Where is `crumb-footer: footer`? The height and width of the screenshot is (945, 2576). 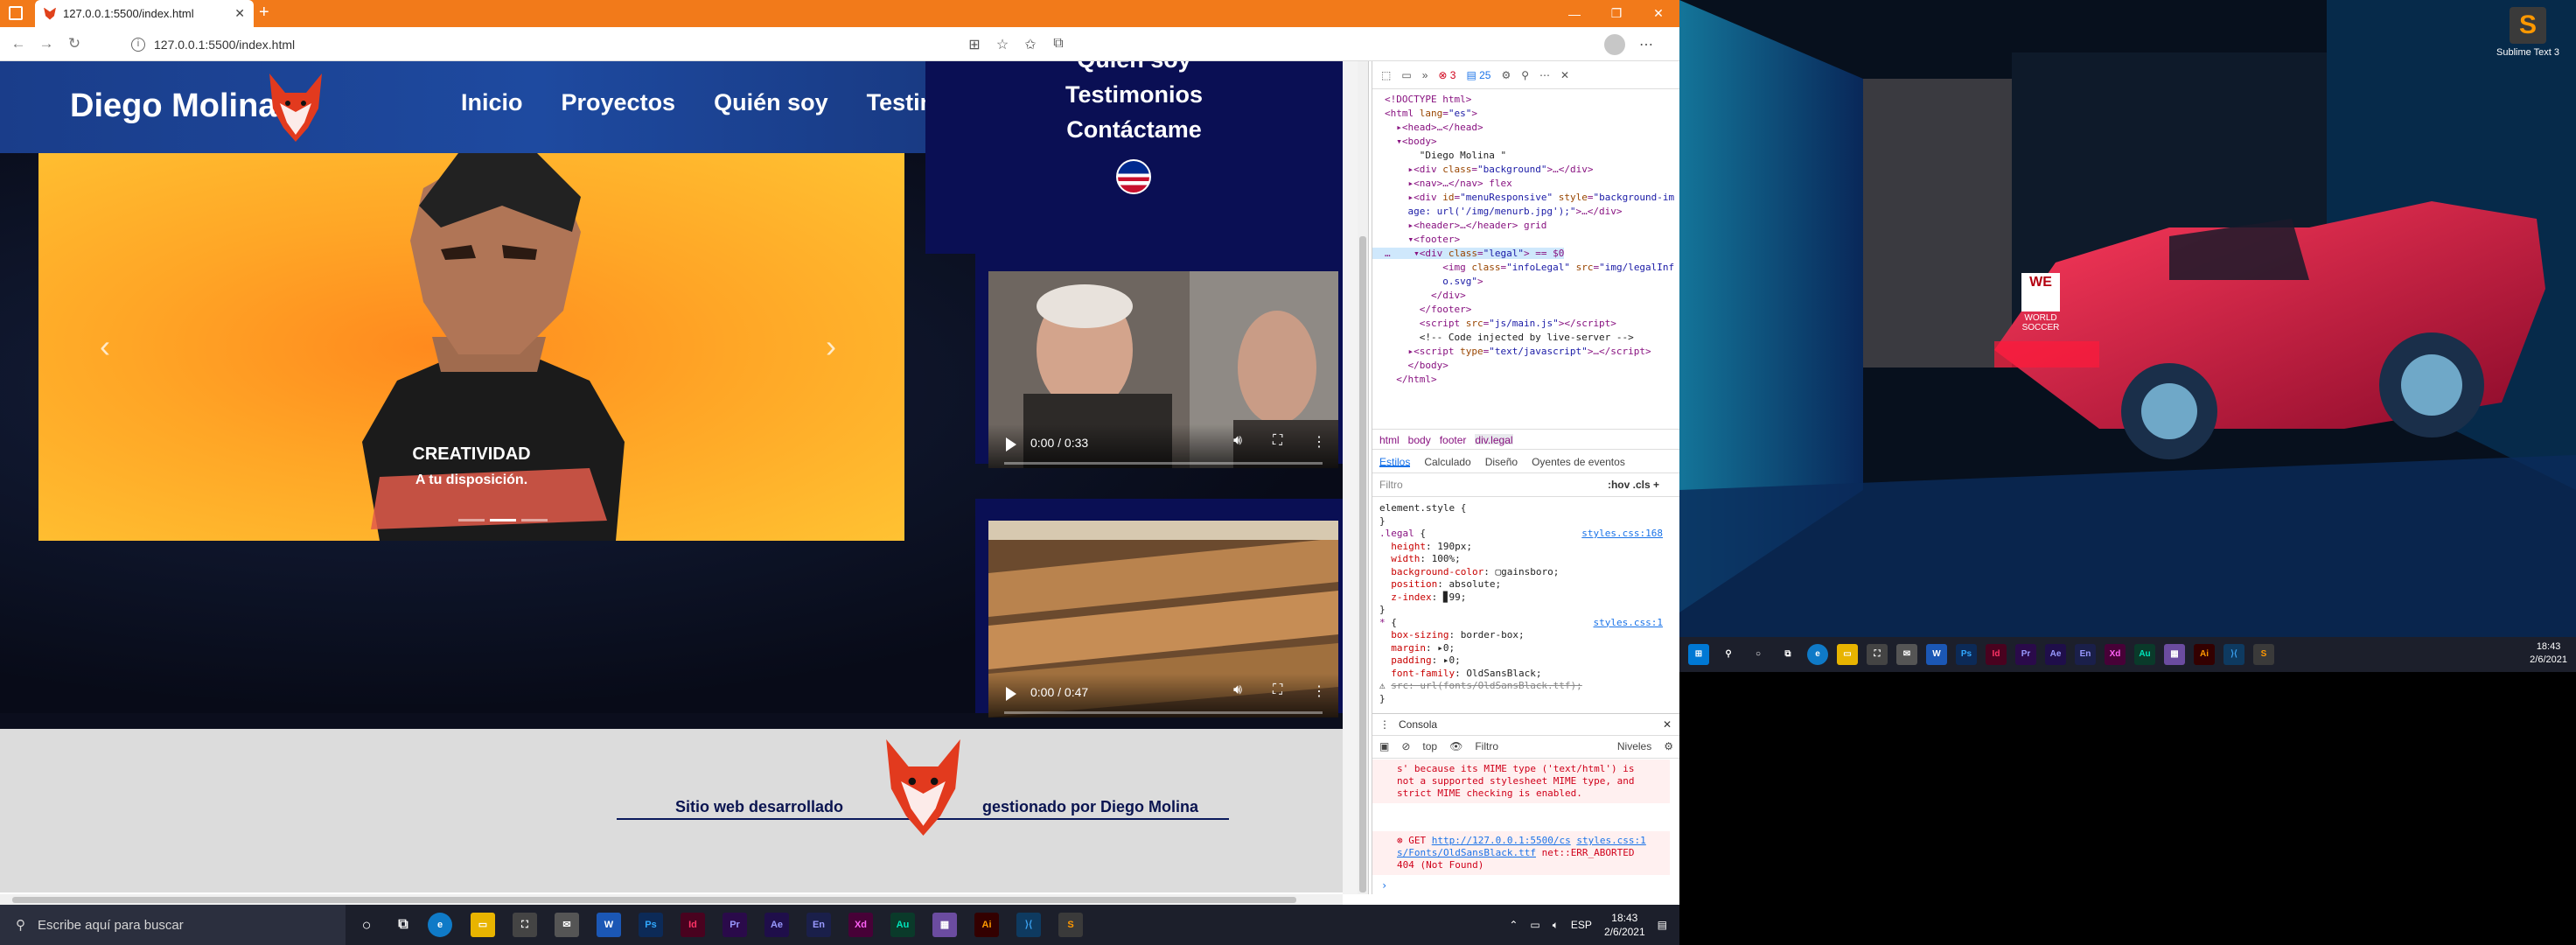 crumb-footer: footer is located at coordinates (1453, 440).